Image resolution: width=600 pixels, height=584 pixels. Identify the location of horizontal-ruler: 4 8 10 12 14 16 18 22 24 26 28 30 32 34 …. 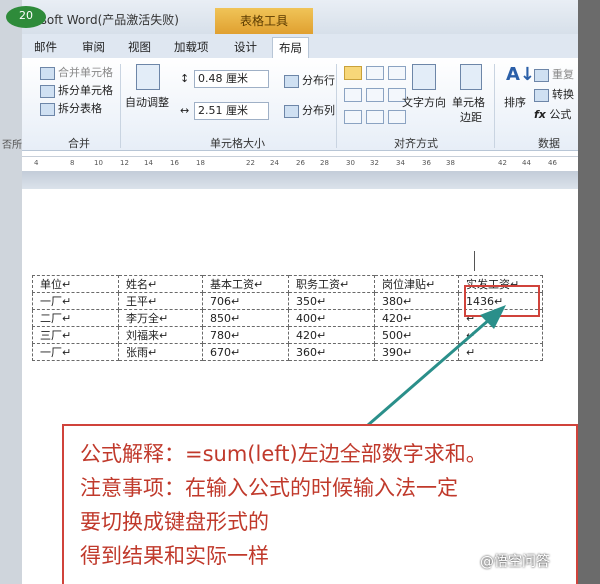
(300, 164).